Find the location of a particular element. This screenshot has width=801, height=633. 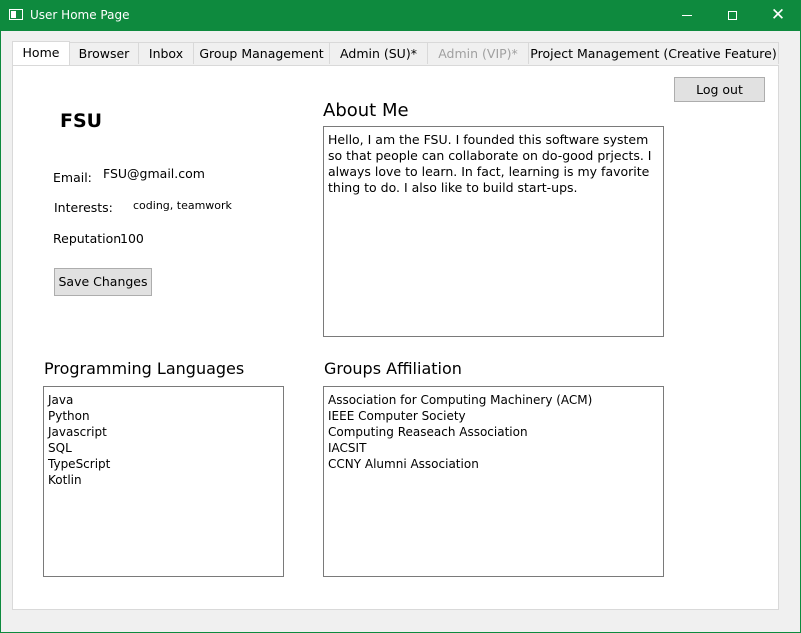

app-window-icon is located at coordinates (16, 14).